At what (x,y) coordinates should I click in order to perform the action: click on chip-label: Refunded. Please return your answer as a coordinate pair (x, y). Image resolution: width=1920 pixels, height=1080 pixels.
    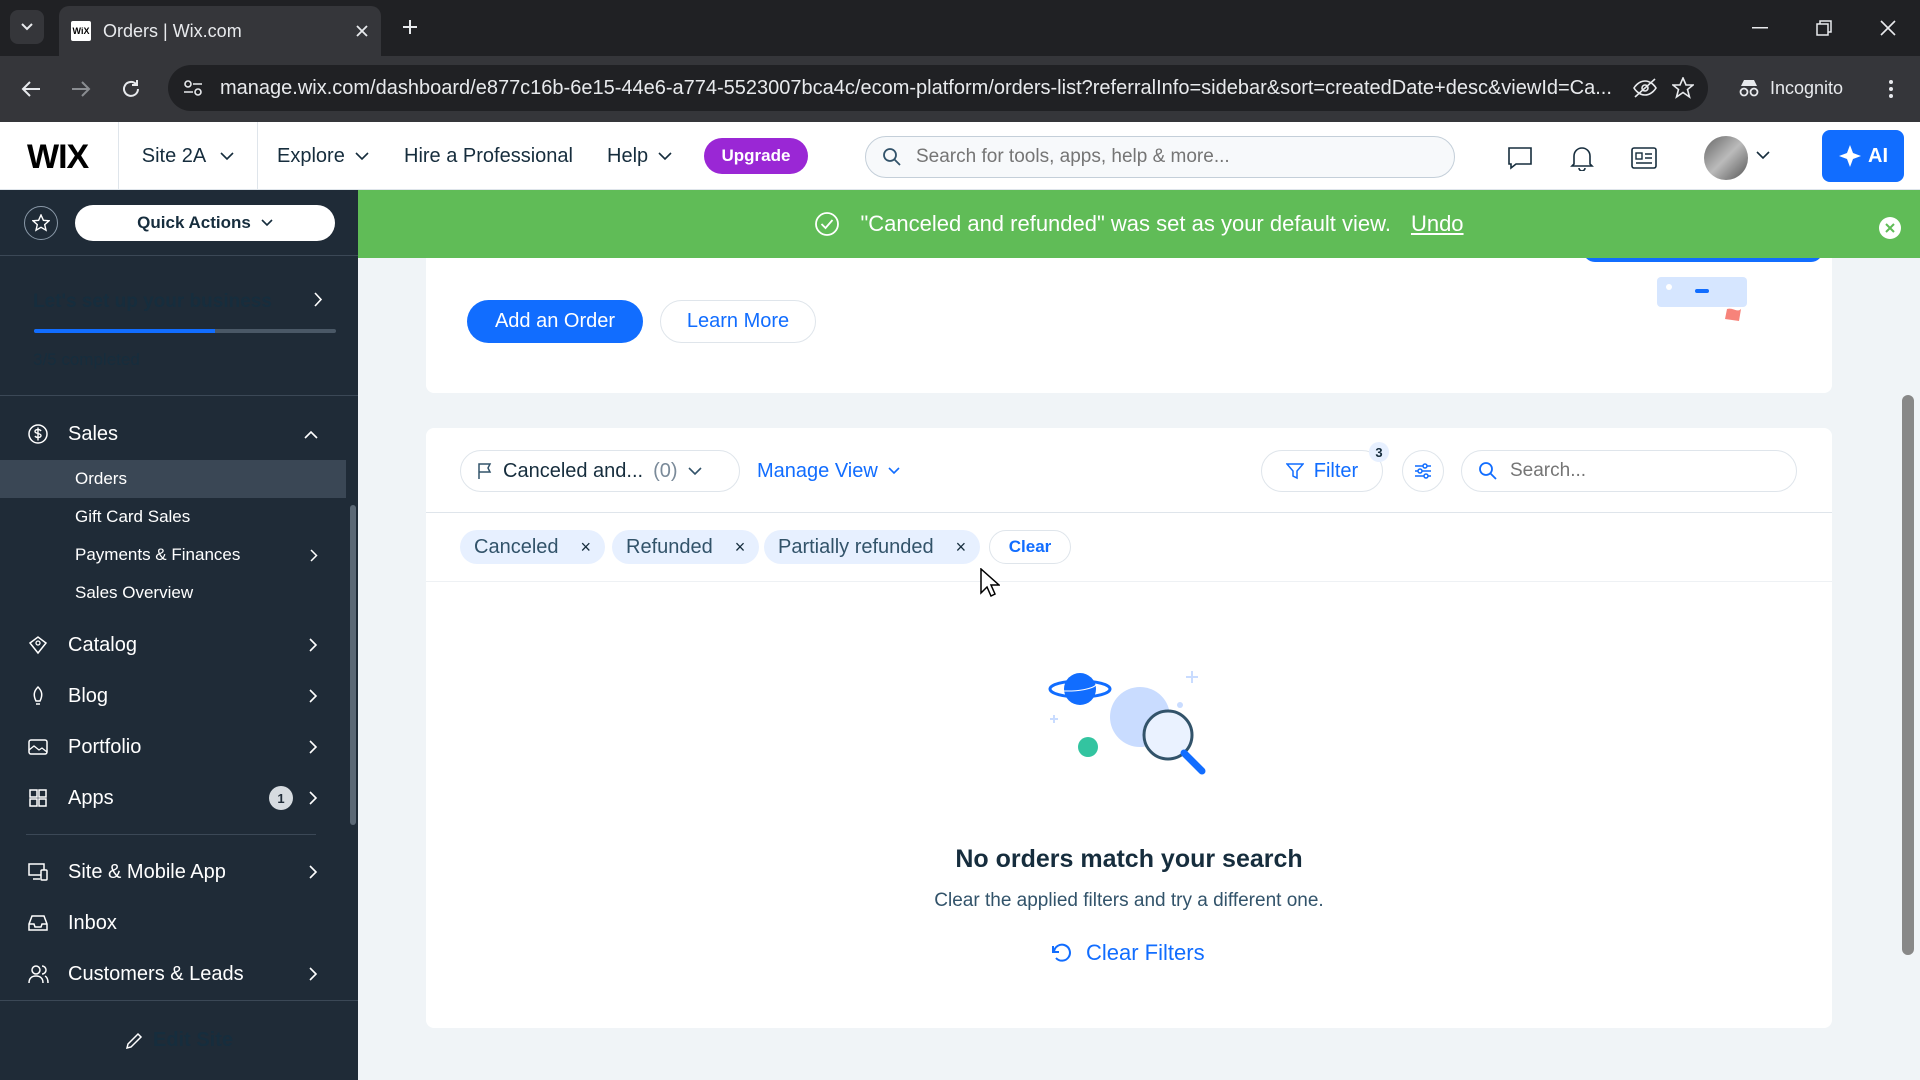
    Looking at the image, I should click on (669, 546).